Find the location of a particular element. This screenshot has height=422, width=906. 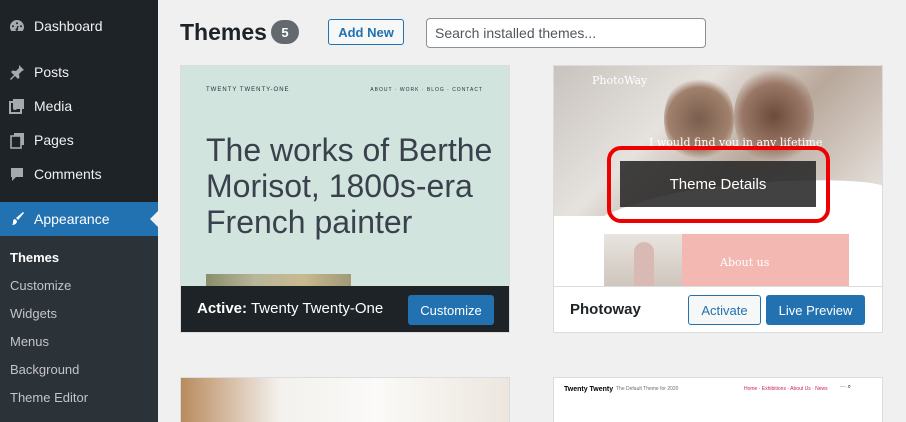

menu-item-posts: Posts is located at coordinates (79, 72).